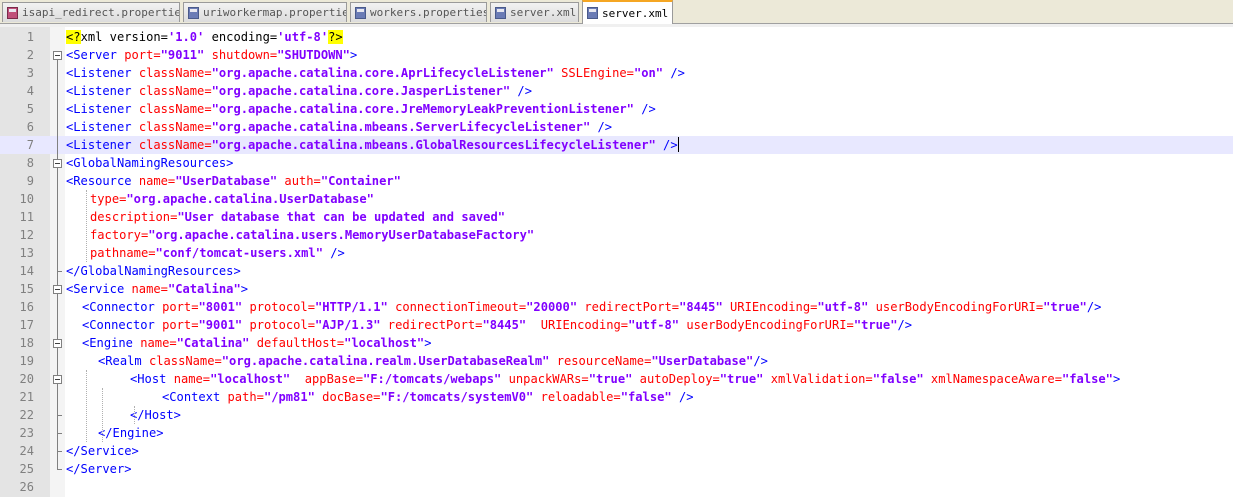 This screenshot has width=1233, height=497. I want to click on line-number: 25, so click(26, 469).